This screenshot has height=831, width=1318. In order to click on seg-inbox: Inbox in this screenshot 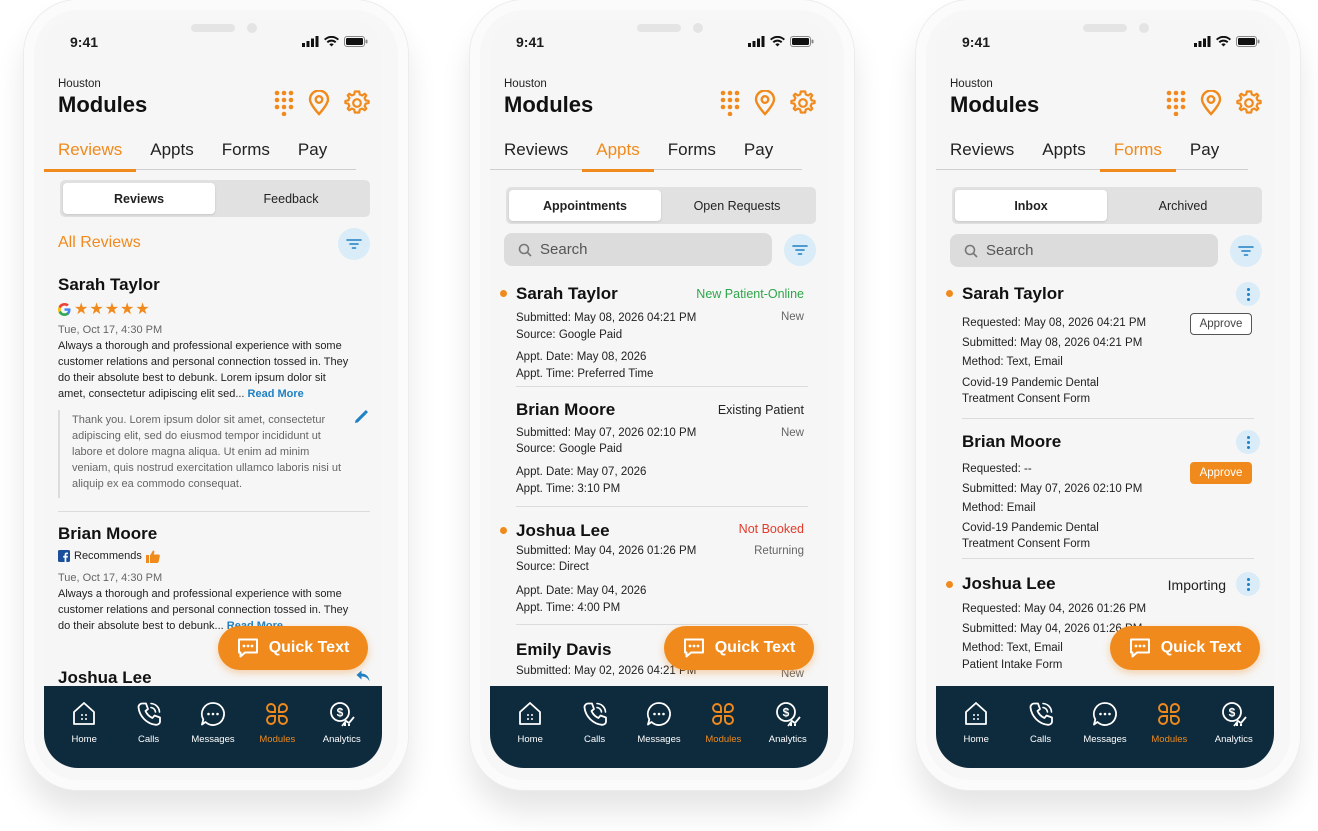, I will do `click(1031, 205)`.